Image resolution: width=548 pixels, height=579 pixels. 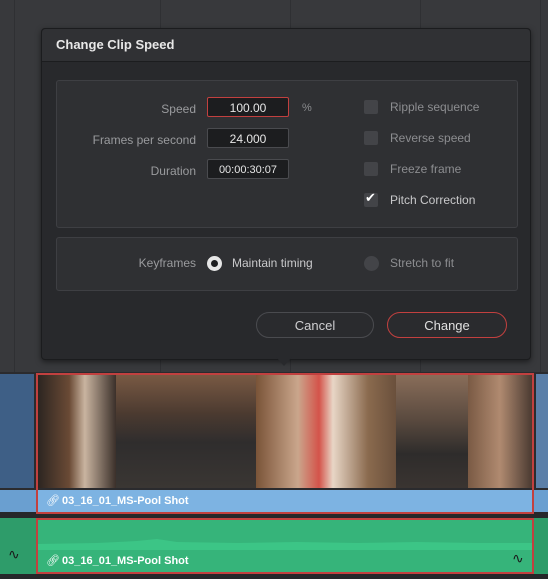 What do you see at coordinates (307, 108) in the screenshot?
I see `speed-unit: %` at bounding box center [307, 108].